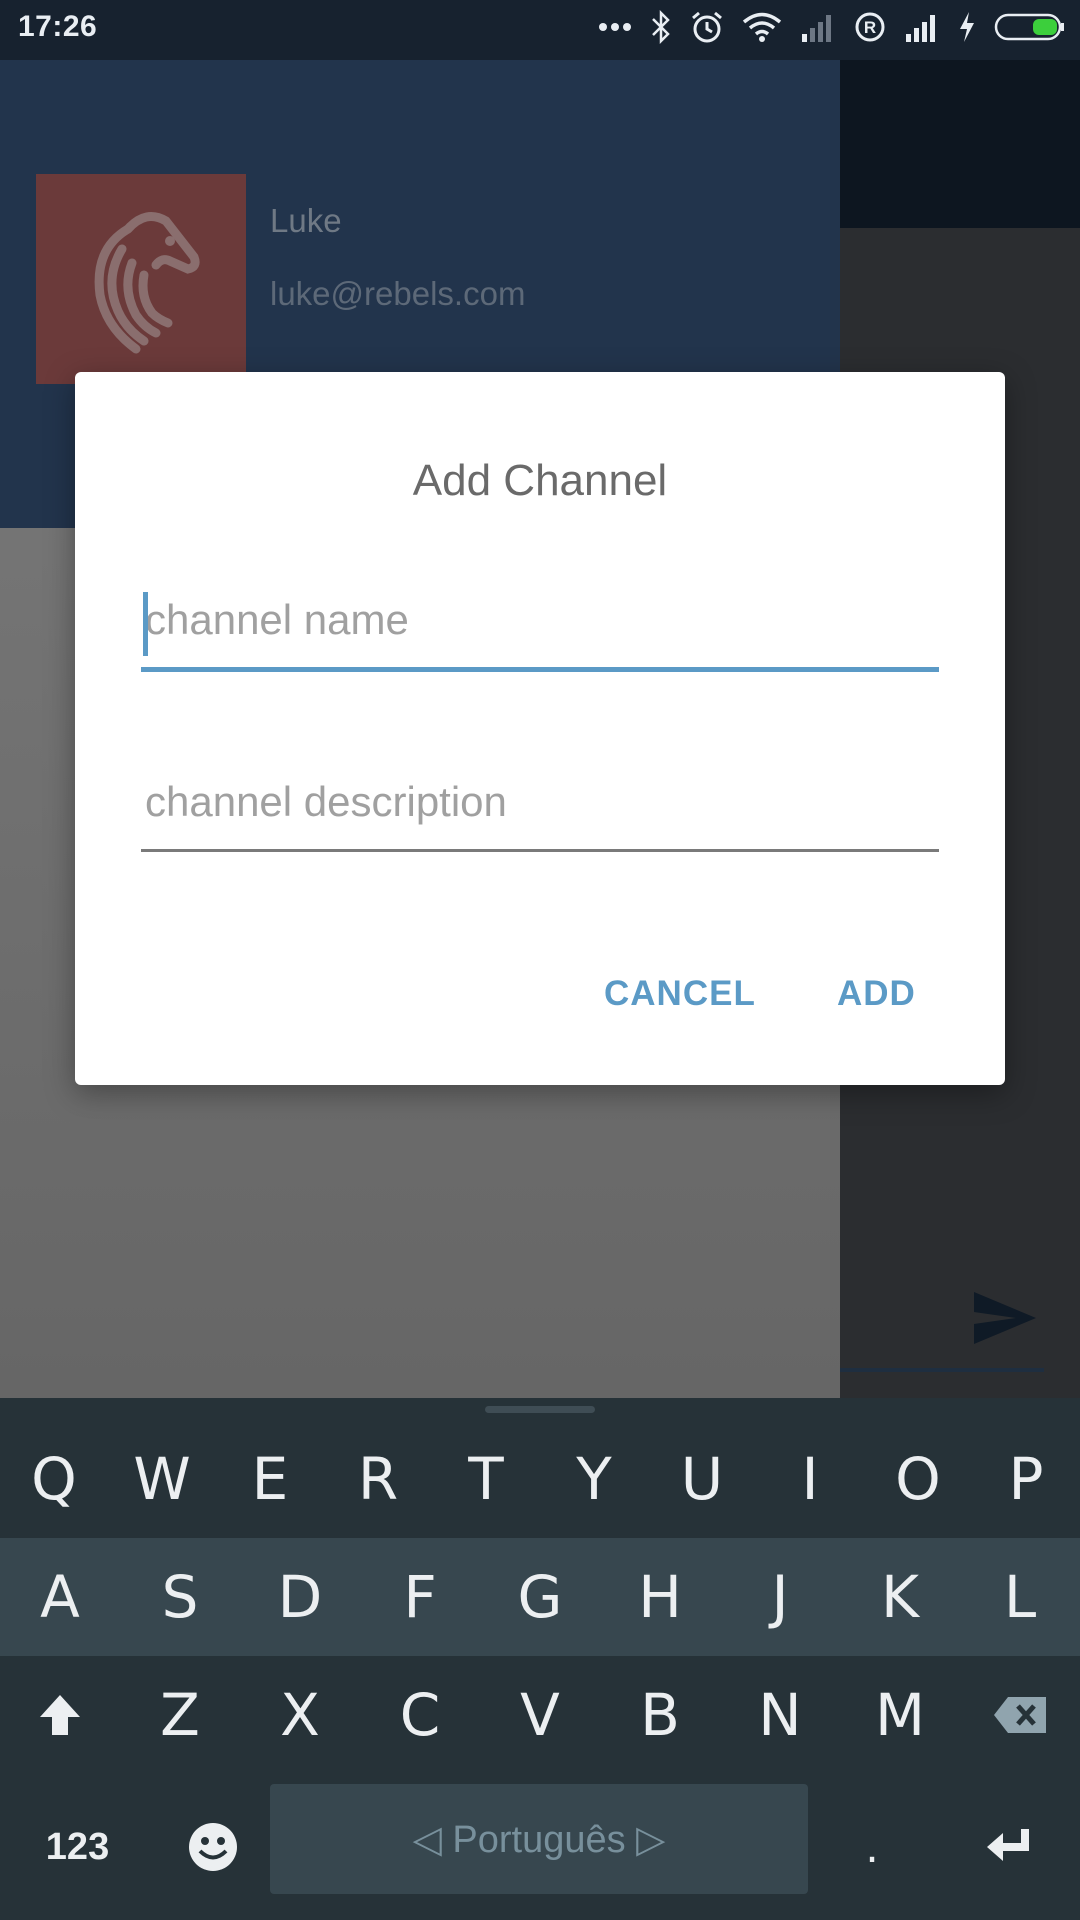 The image size is (1080, 1920). What do you see at coordinates (306, 220) in the screenshot?
I see `drawer-user-name: Luke` at bounding box center [306, 220].